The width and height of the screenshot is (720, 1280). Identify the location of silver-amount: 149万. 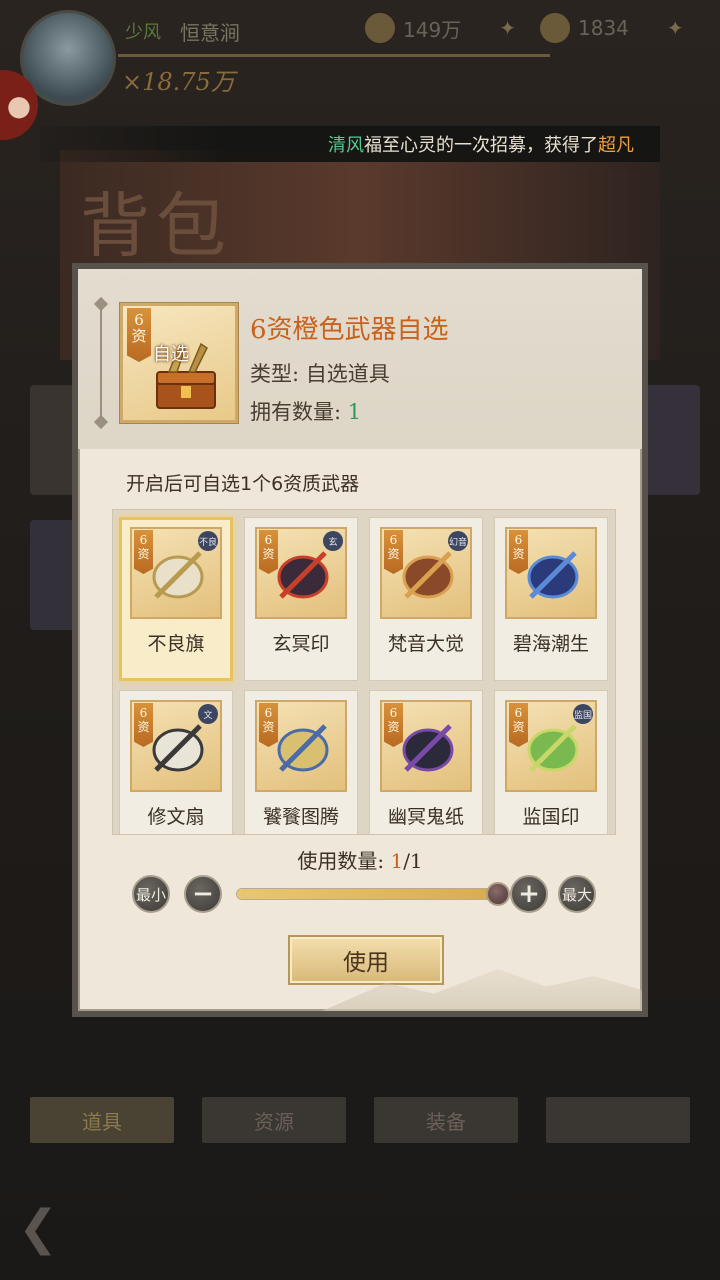
(432, 29).